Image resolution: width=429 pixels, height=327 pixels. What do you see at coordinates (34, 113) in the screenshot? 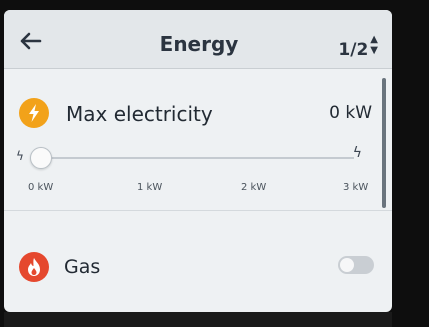
I see `lightning-bolt-icon` at bounding box center [34, 113].